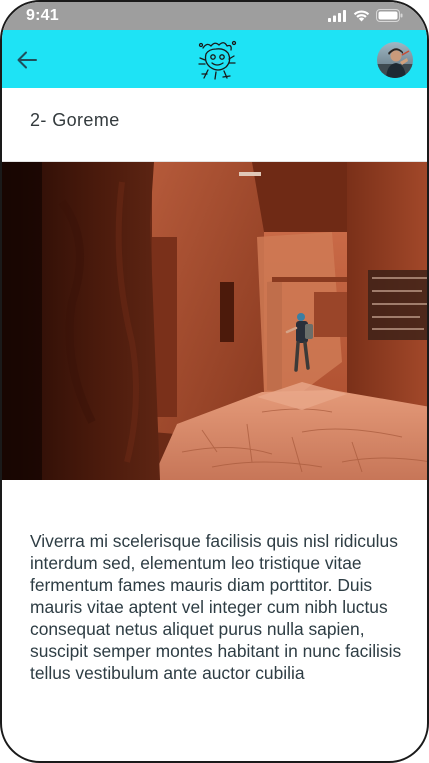 Image resolution: width=429 pixels, height=763 pixels. What do you see at coordinates (214, 16) in the screenshot?
I see `status-bar: 9:41` at bounding box center [214, 16].